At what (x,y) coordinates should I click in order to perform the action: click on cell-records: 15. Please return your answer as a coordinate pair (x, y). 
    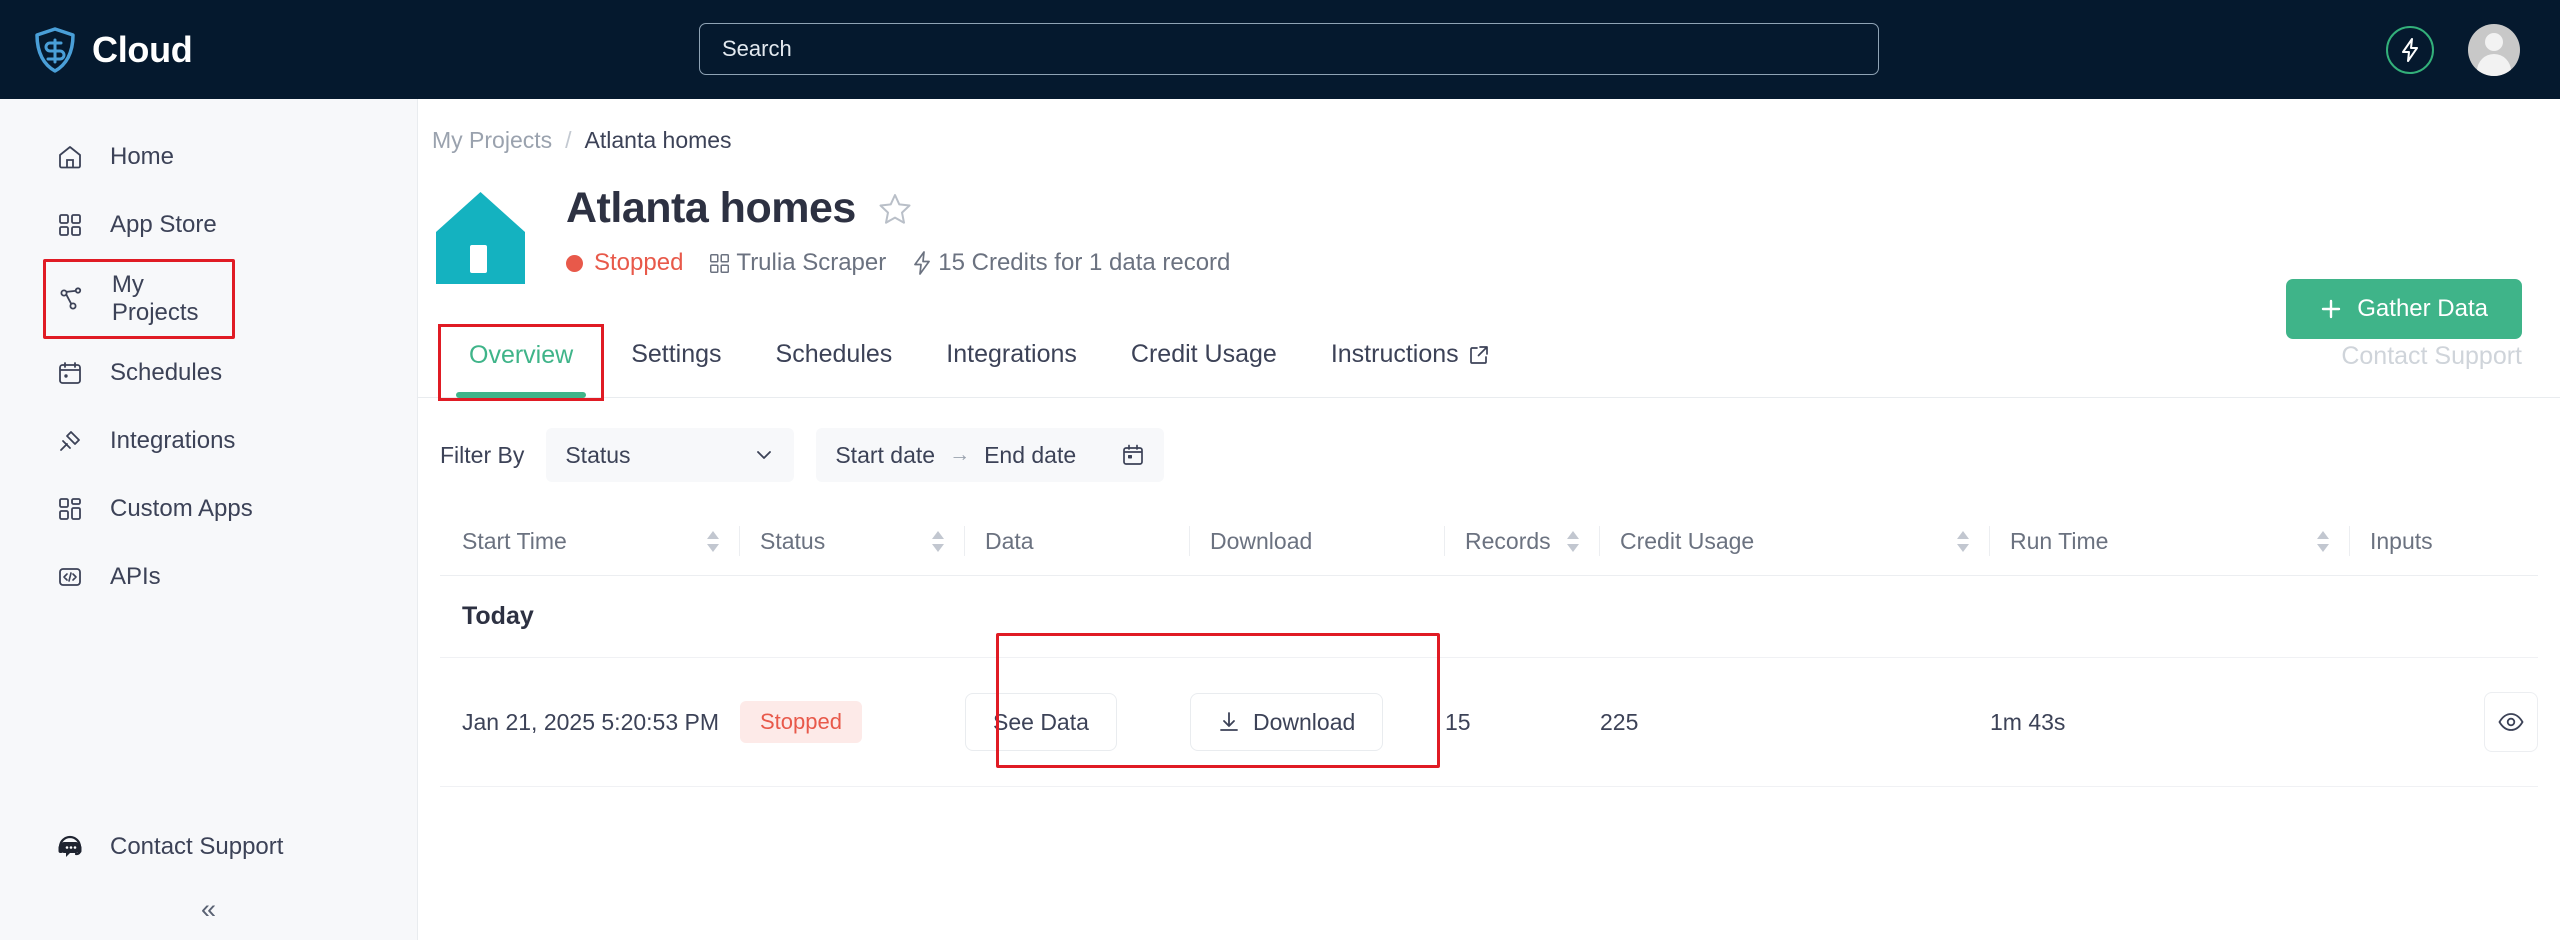
    Looking at the image, I should click on (1522, 722).